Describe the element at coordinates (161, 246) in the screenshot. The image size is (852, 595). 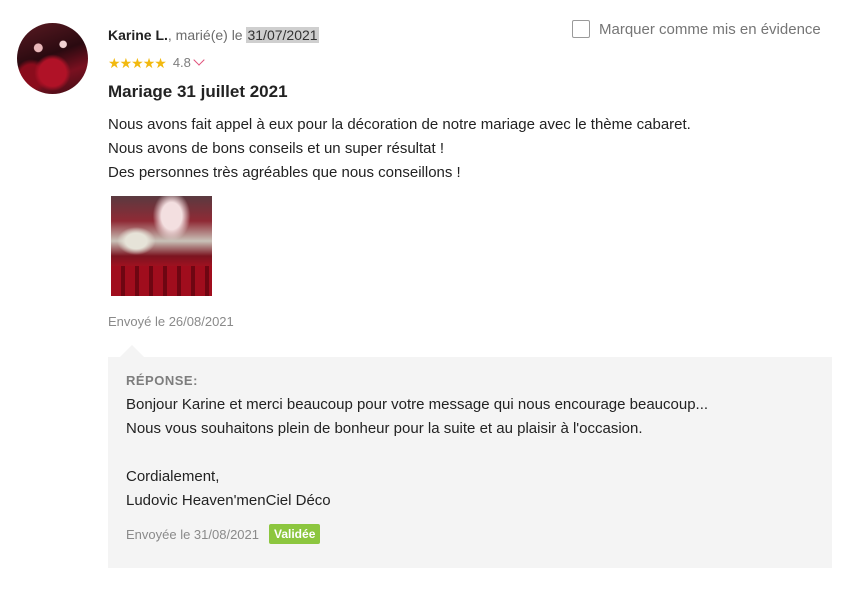
I see `review-photo-thumbnail` at that location.